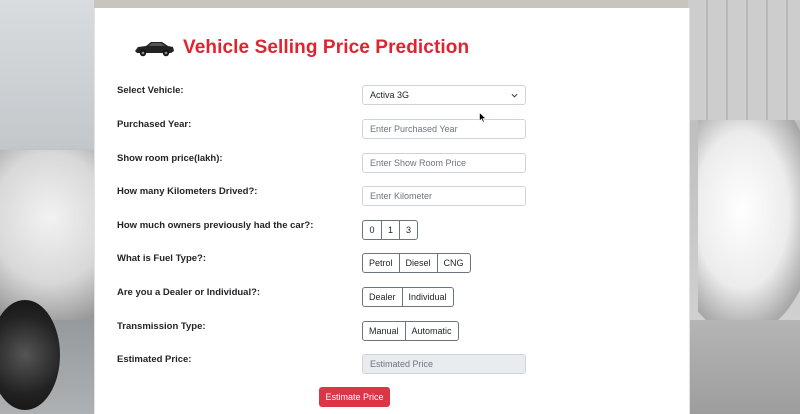 The width and height of the screenshot is (800, 414). I want to click on estimate-row: Estimated Price:, so click(392, 366).